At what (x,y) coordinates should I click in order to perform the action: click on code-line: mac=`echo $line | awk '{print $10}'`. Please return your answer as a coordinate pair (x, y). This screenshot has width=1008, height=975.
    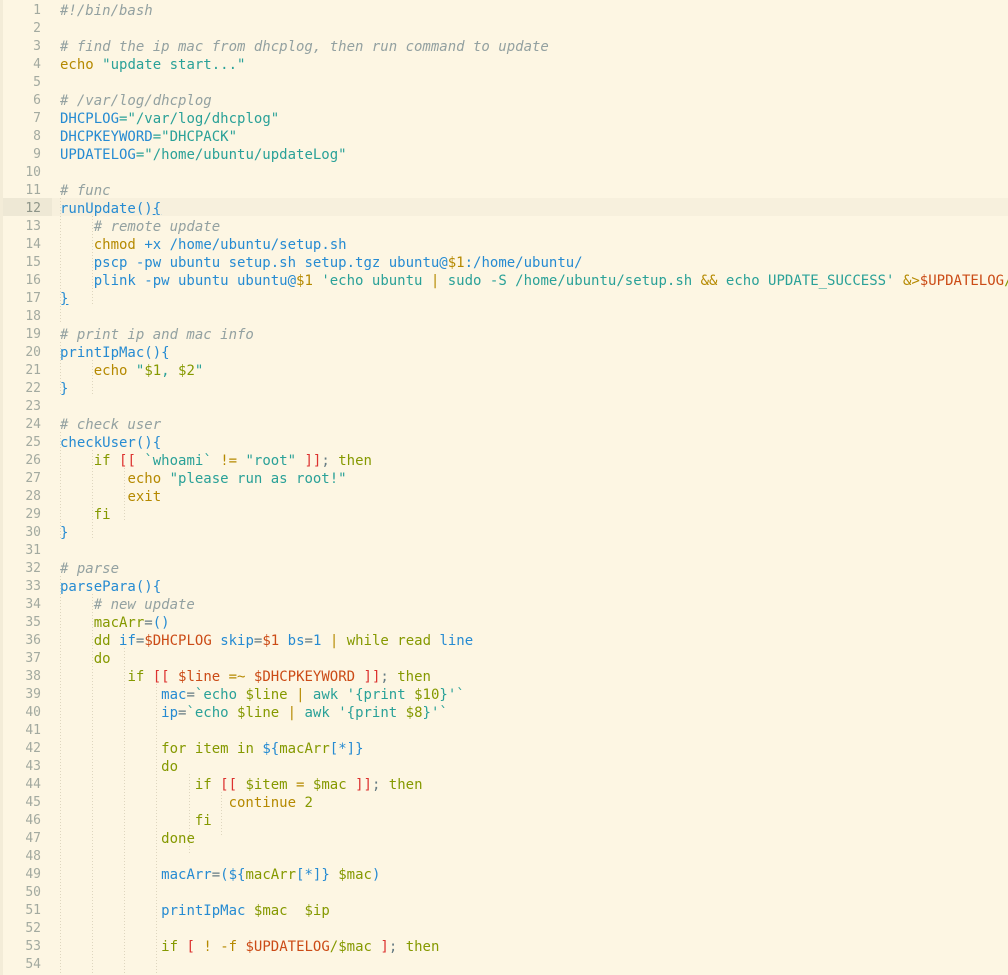
    Looking at the image, I should click on (262, 695).